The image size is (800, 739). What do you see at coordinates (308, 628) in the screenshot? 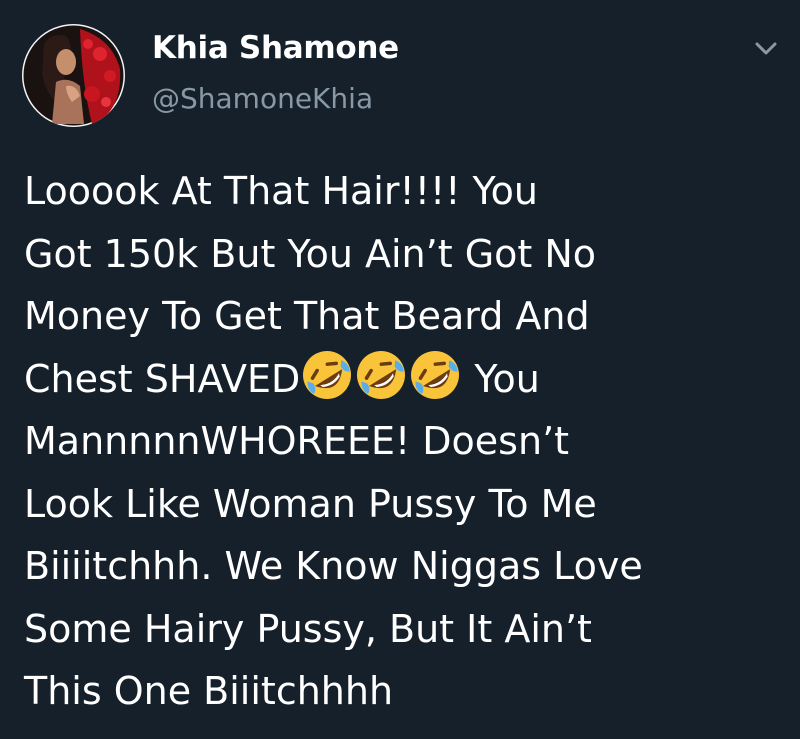
I see `tweet-text-line: Some Hairy Pussy, But It Ain’t` at bounding box center [308, 628].